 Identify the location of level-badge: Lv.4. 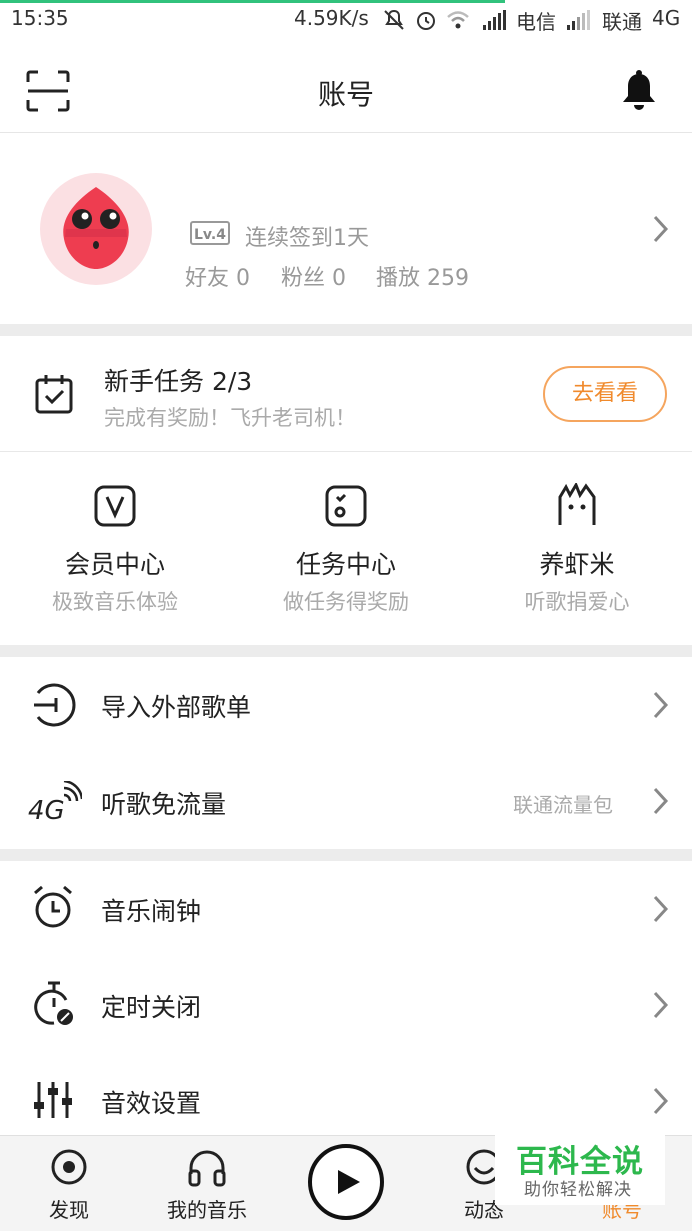
(210, 233).